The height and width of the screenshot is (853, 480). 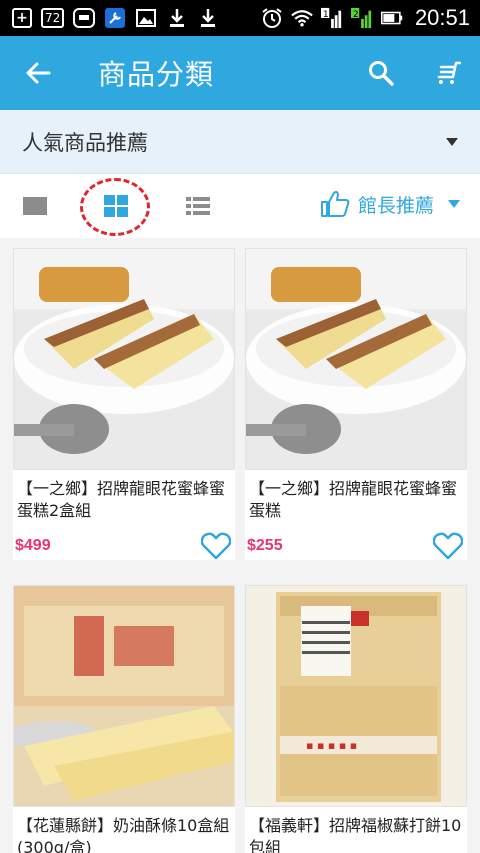 I want to click on thumbs-up-icon, so click(x=335, y=203).